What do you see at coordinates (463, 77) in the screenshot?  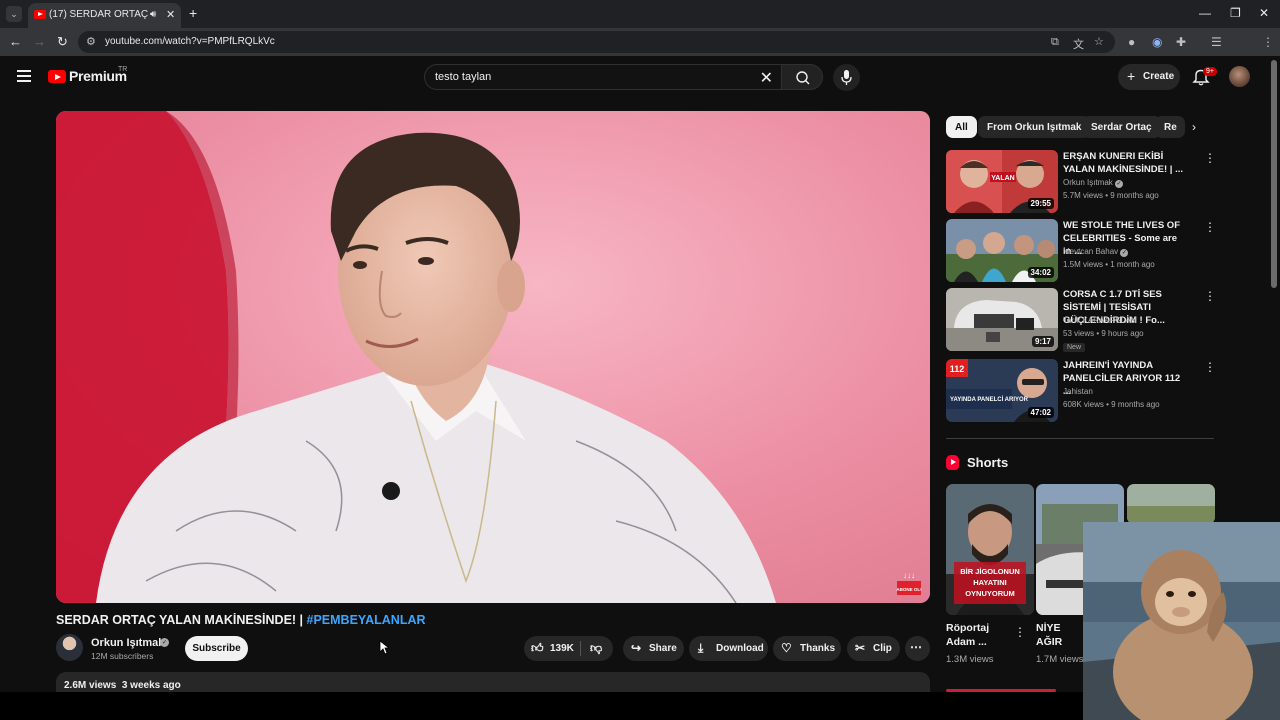 I see `search-query: testo taylan` at bounding box center [463, 77].